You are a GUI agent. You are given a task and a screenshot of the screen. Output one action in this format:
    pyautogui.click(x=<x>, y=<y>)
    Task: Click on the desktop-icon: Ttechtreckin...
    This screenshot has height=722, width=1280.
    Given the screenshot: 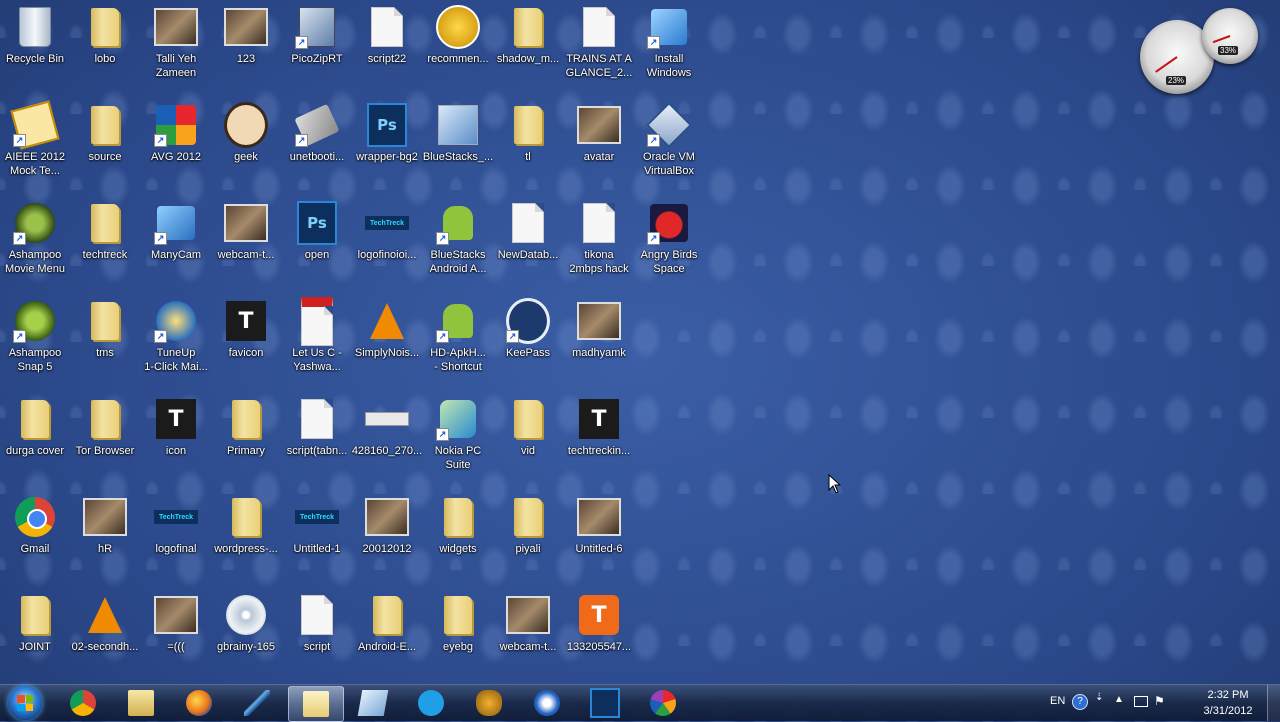 What is the action you would take?
    pyautogui.click(x=599, y=427)
    